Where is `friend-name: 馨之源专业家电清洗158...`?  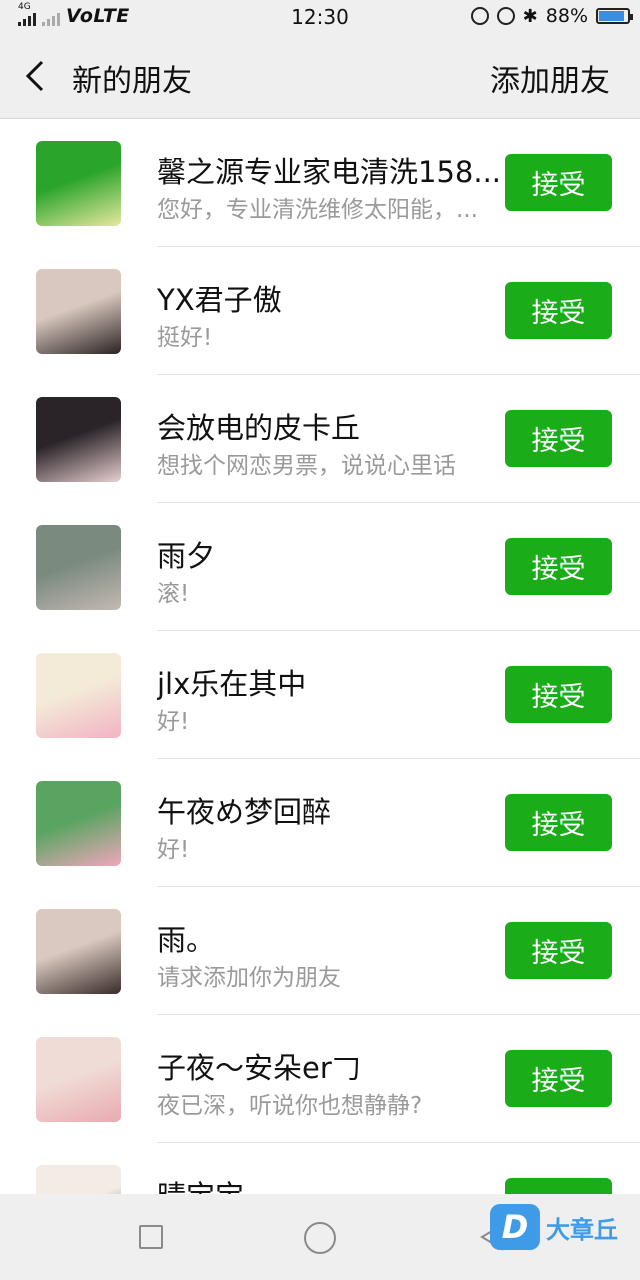
friend-name: 馨之源专业家电清洗158... is located at coordinates (329, 172).